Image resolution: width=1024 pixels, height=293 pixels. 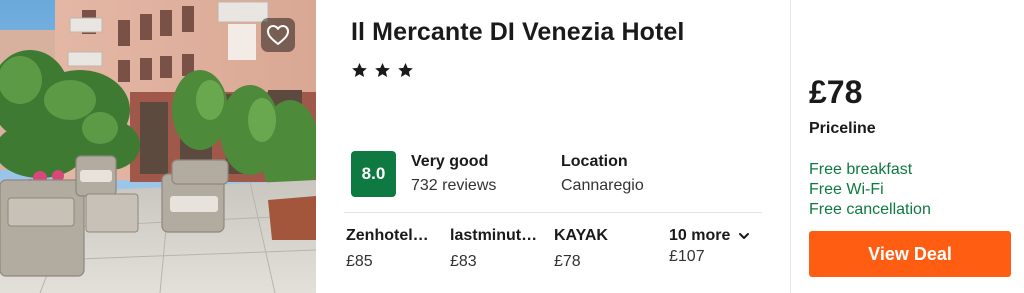 I want to click on location-label: Location, so click(x=594, y=161).